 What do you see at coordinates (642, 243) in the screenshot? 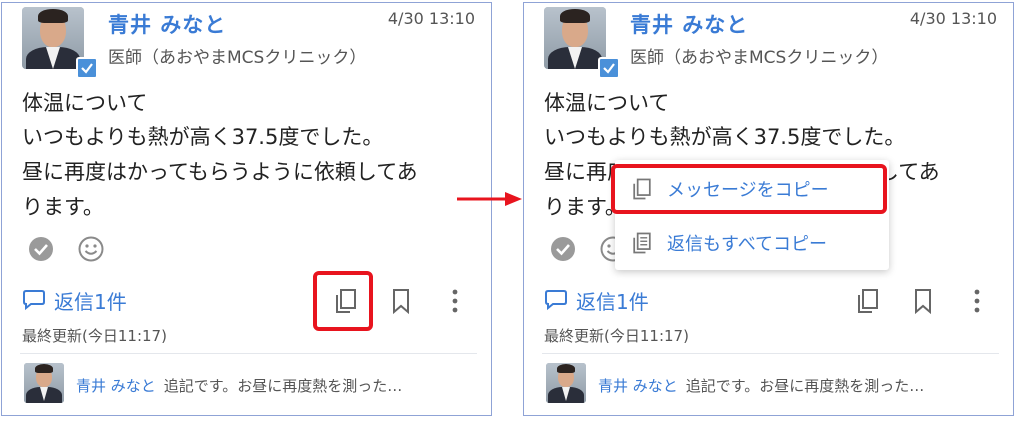
I see `copy-all-icon` at bounding box center [642, 243].